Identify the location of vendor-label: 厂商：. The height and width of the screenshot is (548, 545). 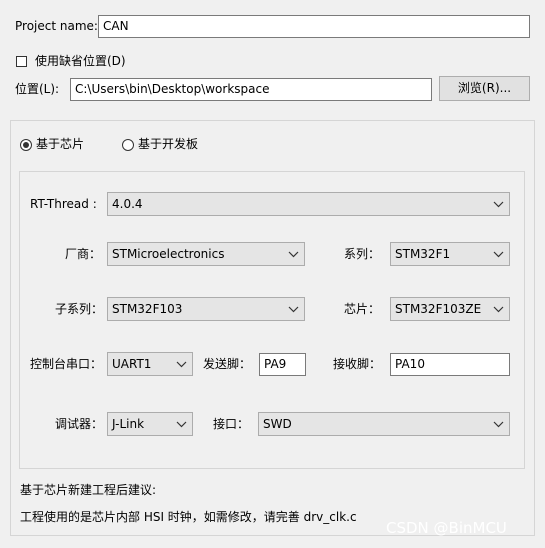
(83, 254).